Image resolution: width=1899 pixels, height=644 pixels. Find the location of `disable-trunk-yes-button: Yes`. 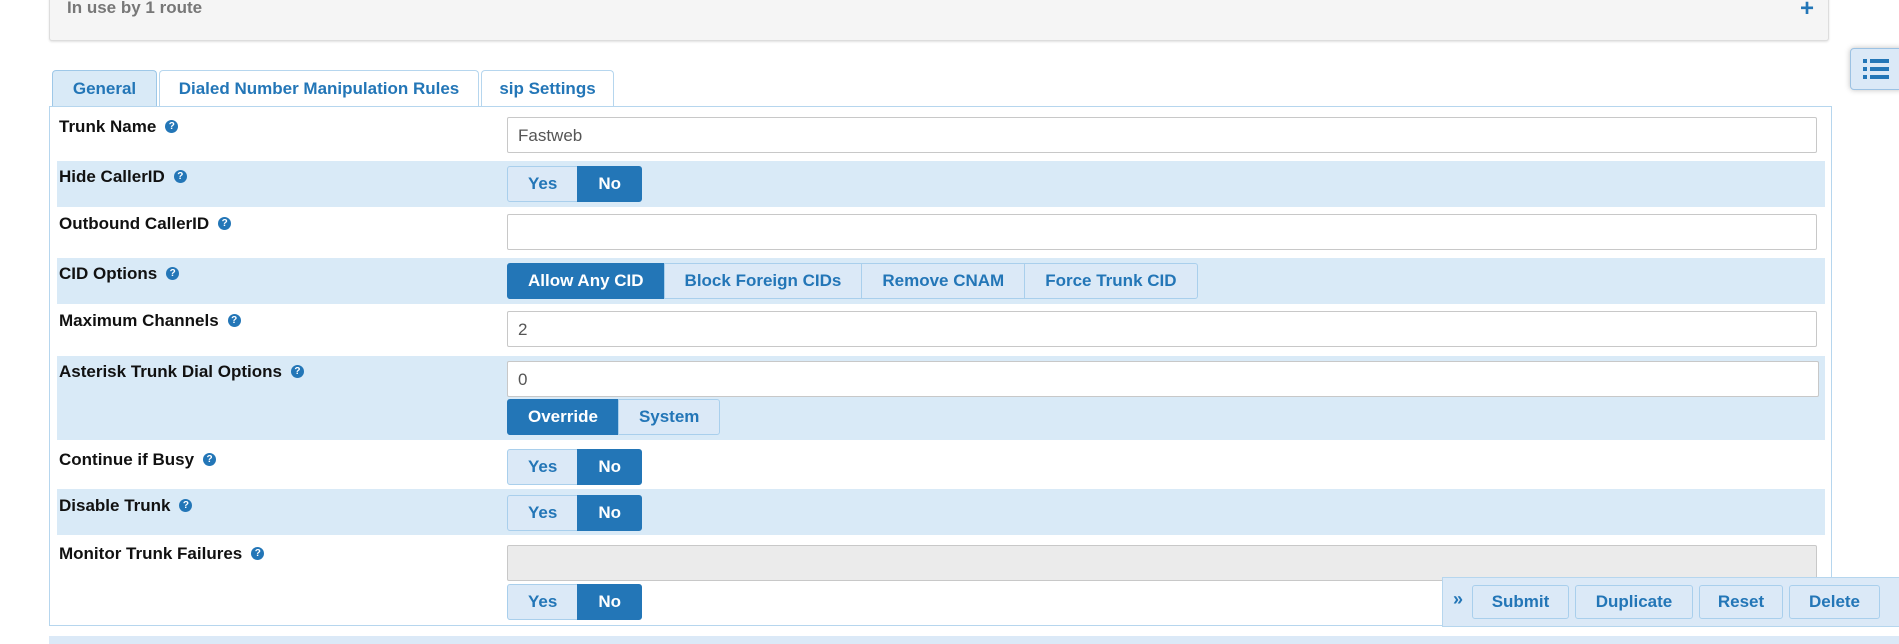

disable-trunk-yes-button: Yes is located at coordinates (543, 513).